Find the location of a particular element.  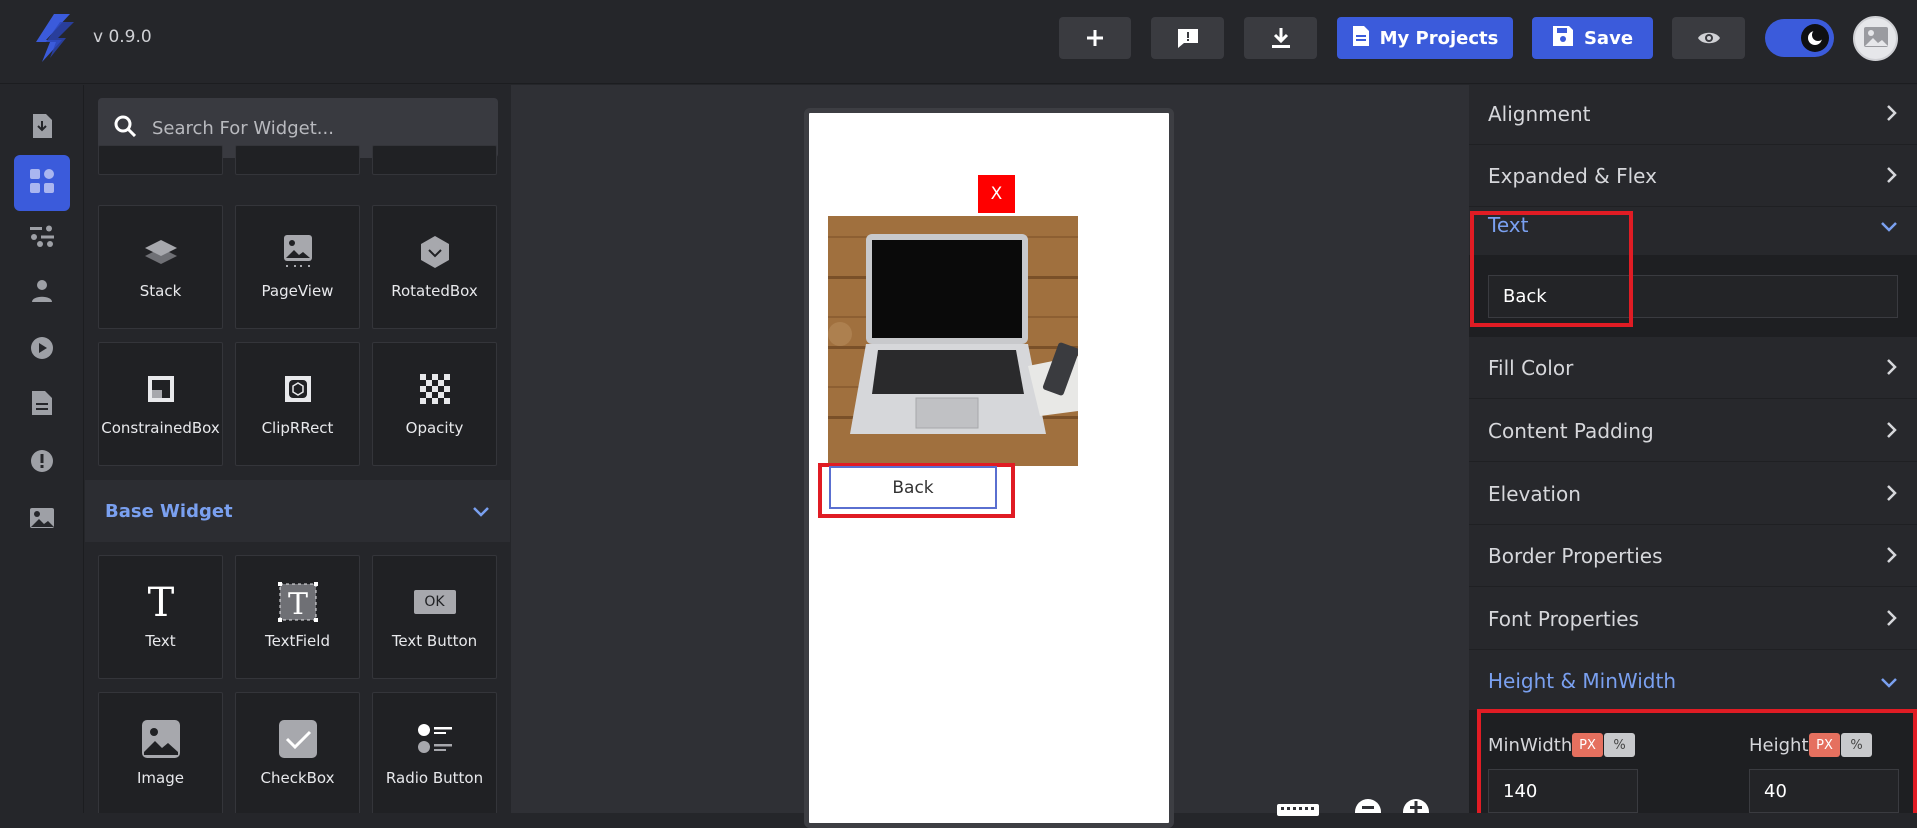

widget-tile-image: Image is located at coordinates (160, 752).